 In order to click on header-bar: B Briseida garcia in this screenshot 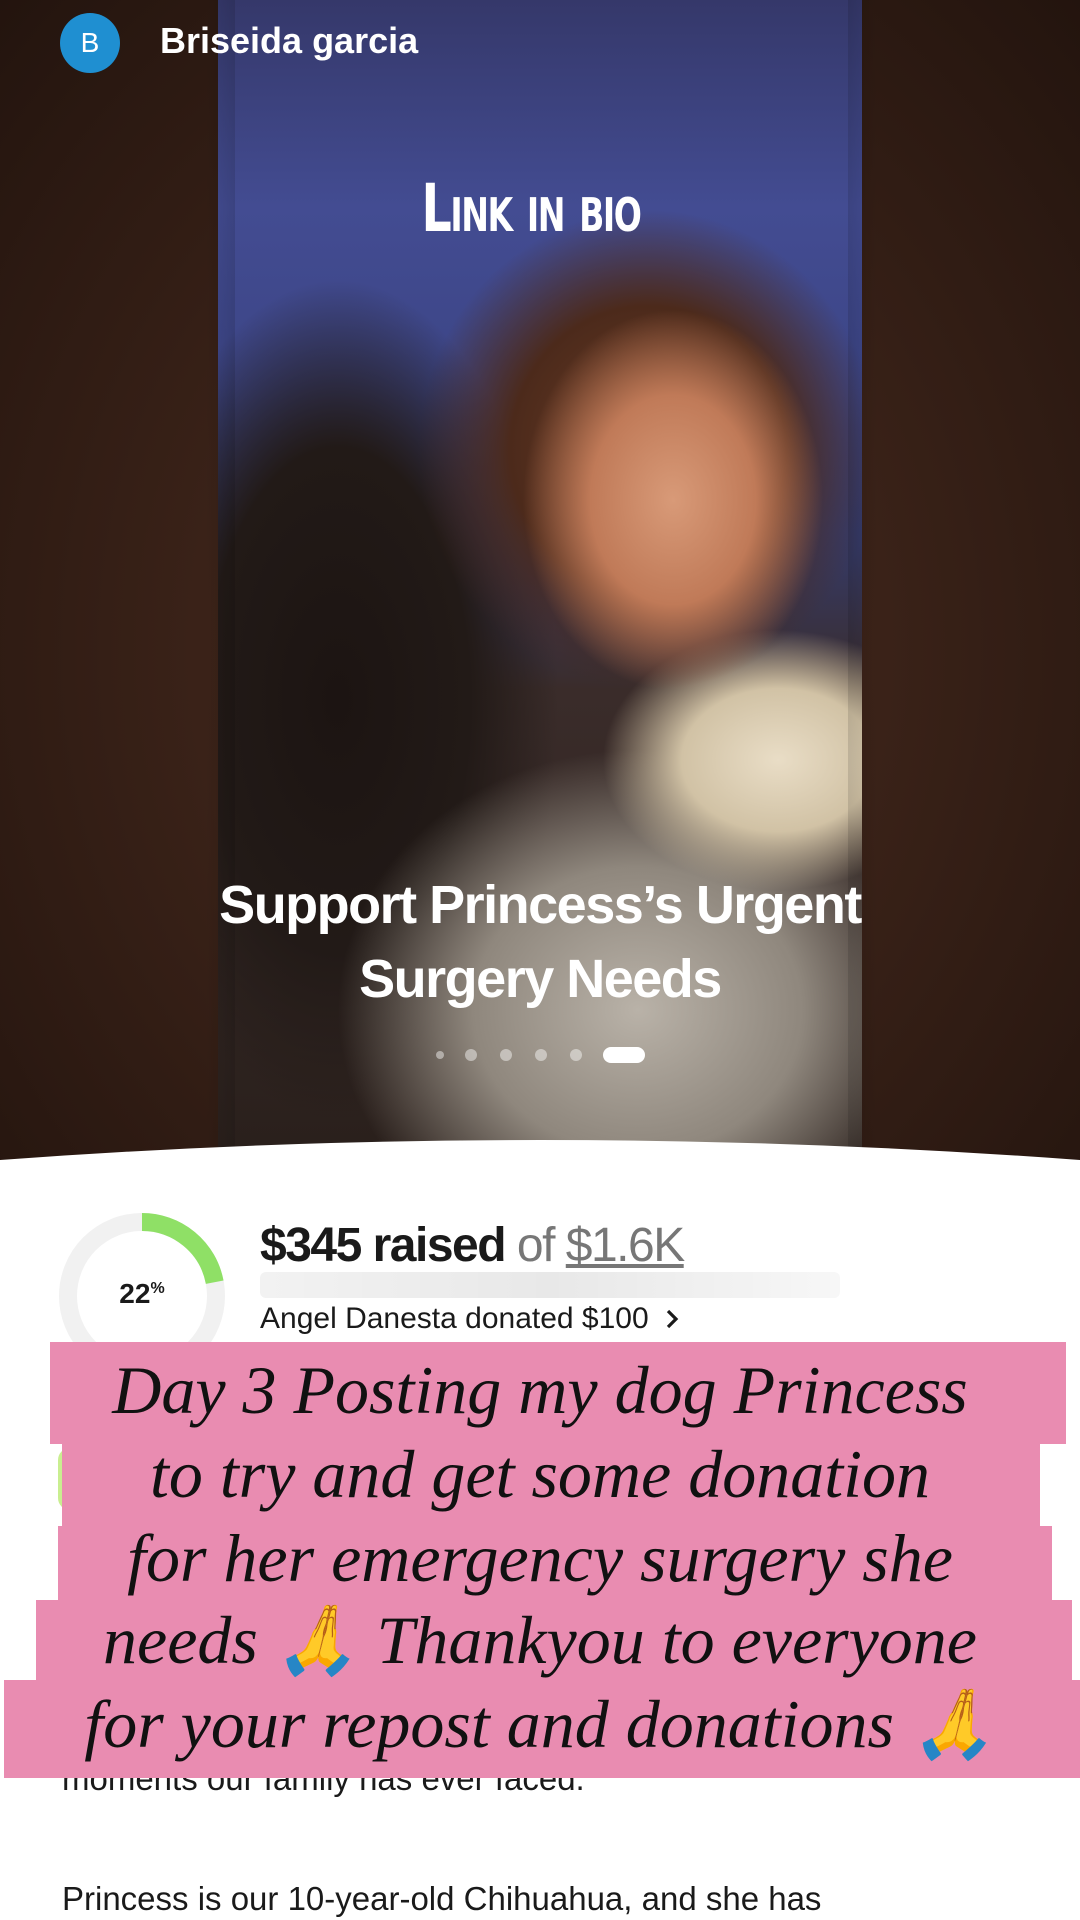, I will do `click(540, 45)`.